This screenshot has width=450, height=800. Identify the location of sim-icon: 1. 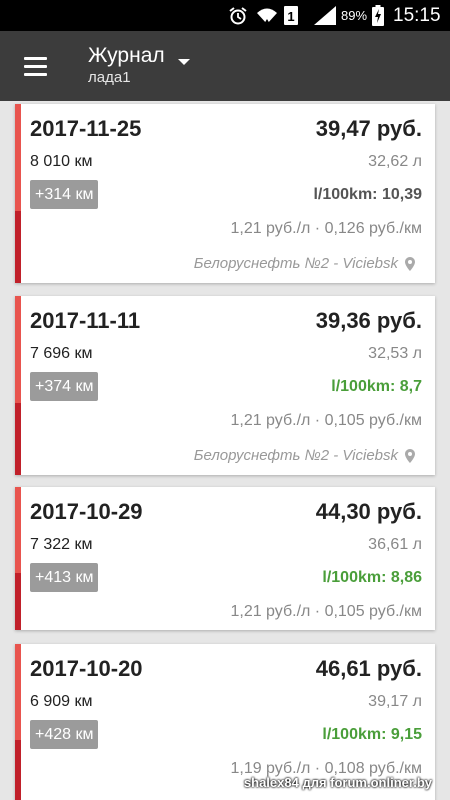
(291, 15).